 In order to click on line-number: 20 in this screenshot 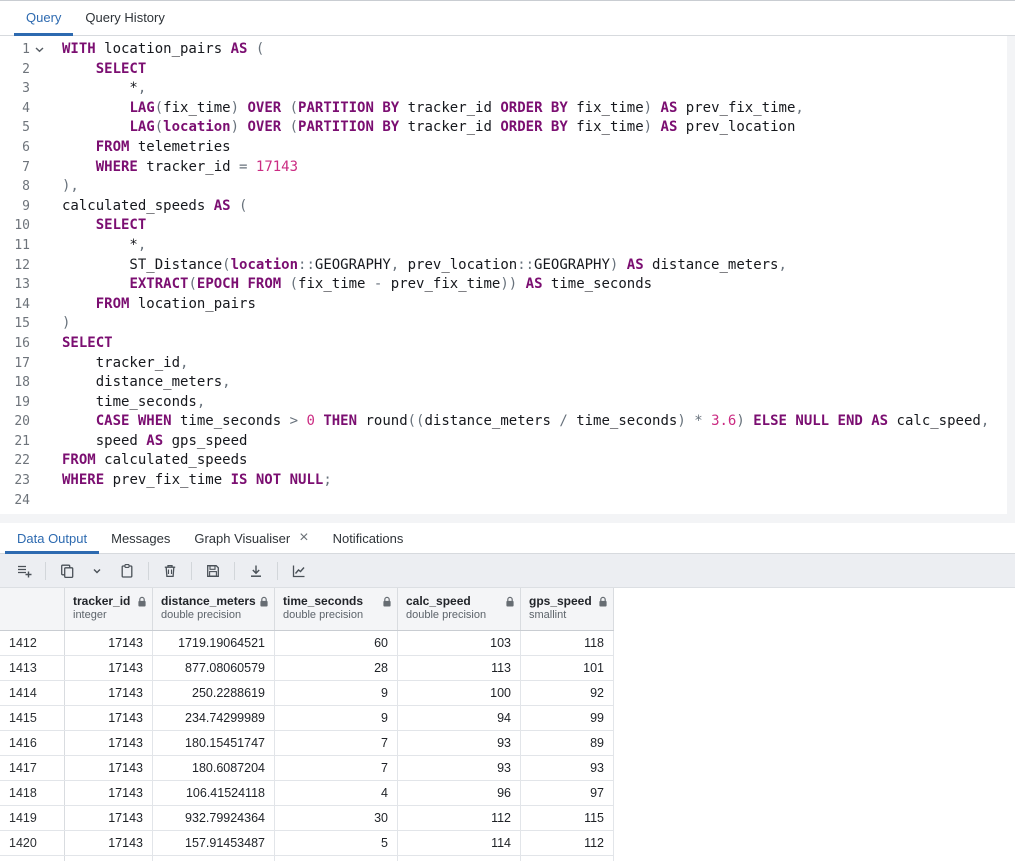, I will do `click(24, 422)`.